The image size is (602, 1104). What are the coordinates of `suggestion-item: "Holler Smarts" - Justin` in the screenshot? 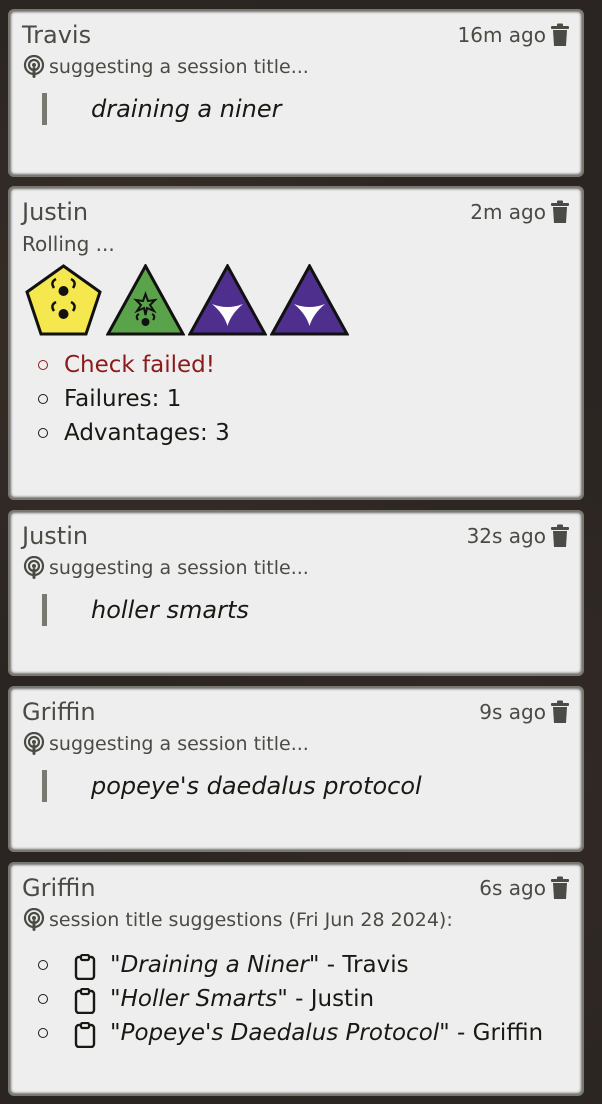 It's located at (296, 999).